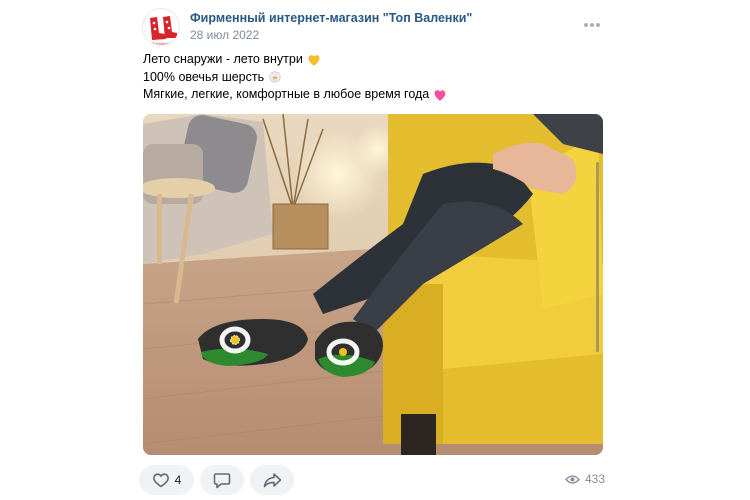 The width and height of the screenshot is (750, 500). What do you see at coordinates (331, 18) in the screenshot?
I see `post-author-link: Фирменный интернет-магазин "Топ Валенки"` at bounding box center [331, 18].